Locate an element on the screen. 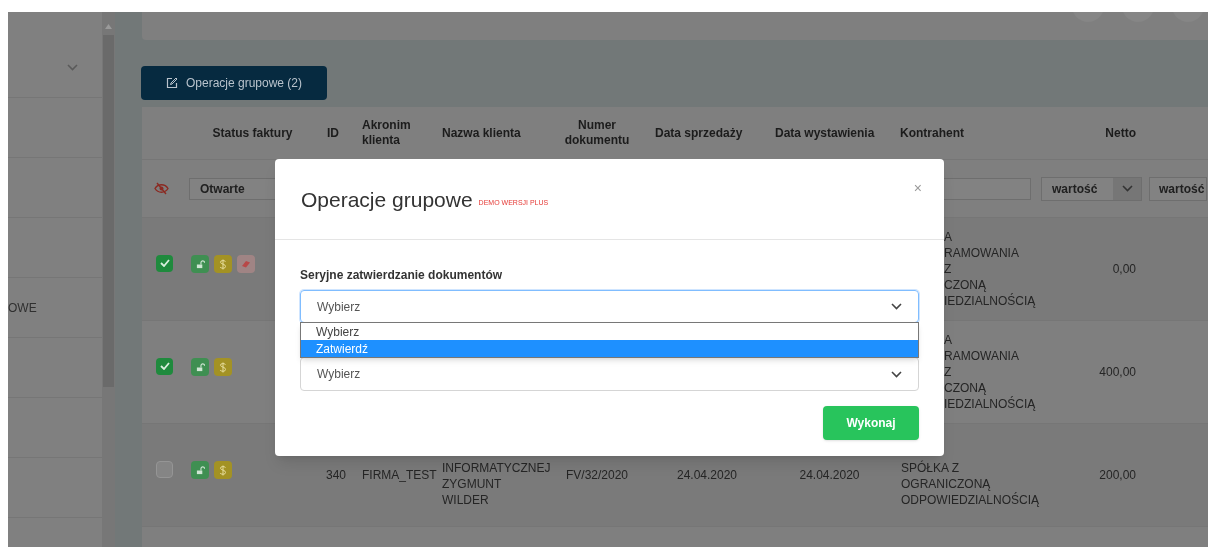  column-header: Data sprzedaży is located at coordinates (699, 133).